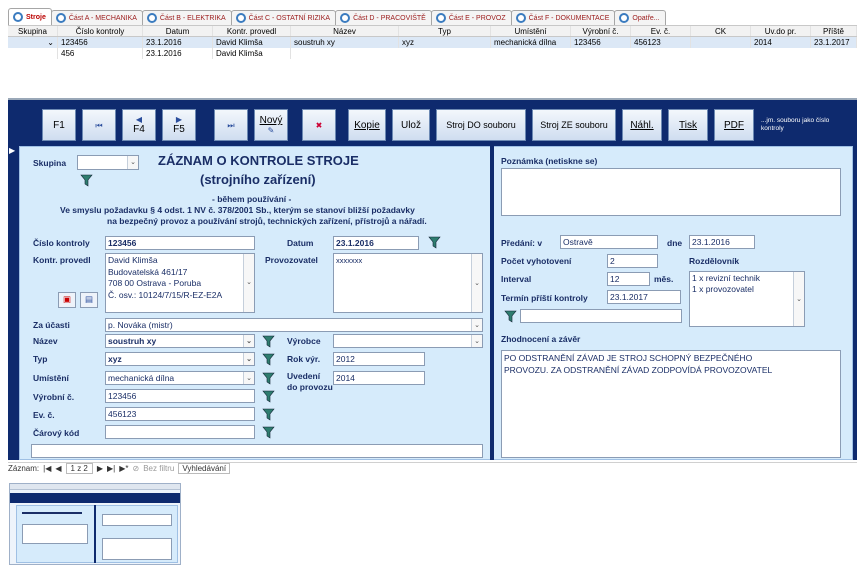 The width and height of the screenshot is (857, 568). Describe the element at coordinates (481, 125) in the screenshot. I see `machine-to-file-button: Stroj DO souboru` at that location.